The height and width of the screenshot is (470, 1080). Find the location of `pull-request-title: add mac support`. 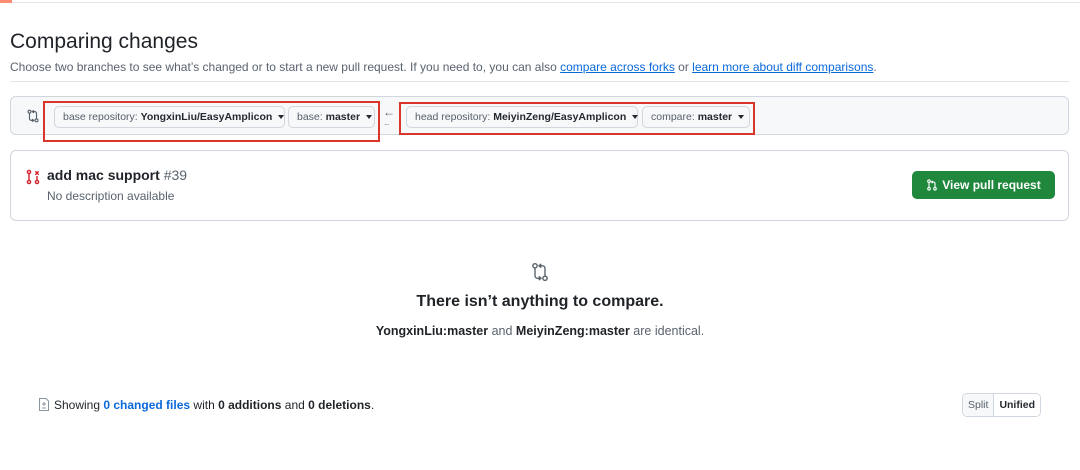

pull-request-title: add mac support is located at coordinates (103, 175).